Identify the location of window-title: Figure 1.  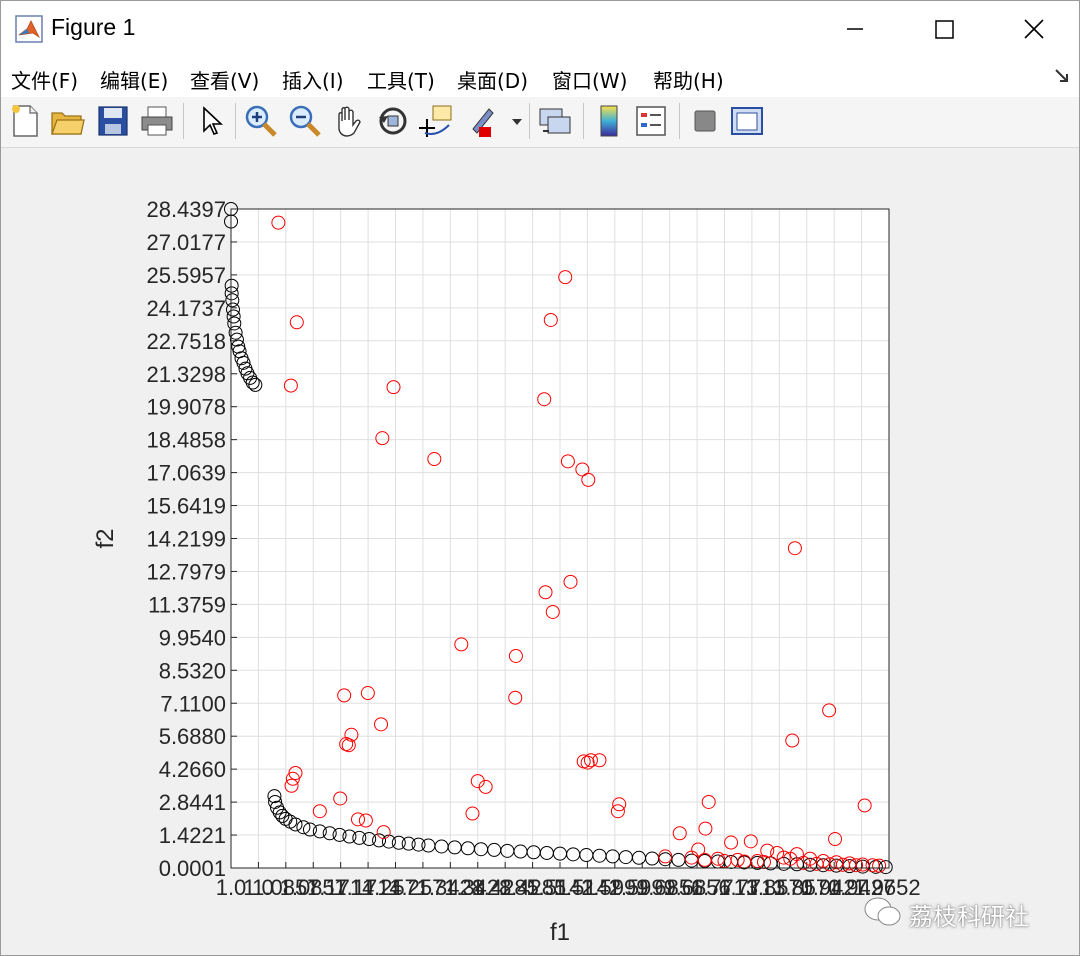
(93, 27).